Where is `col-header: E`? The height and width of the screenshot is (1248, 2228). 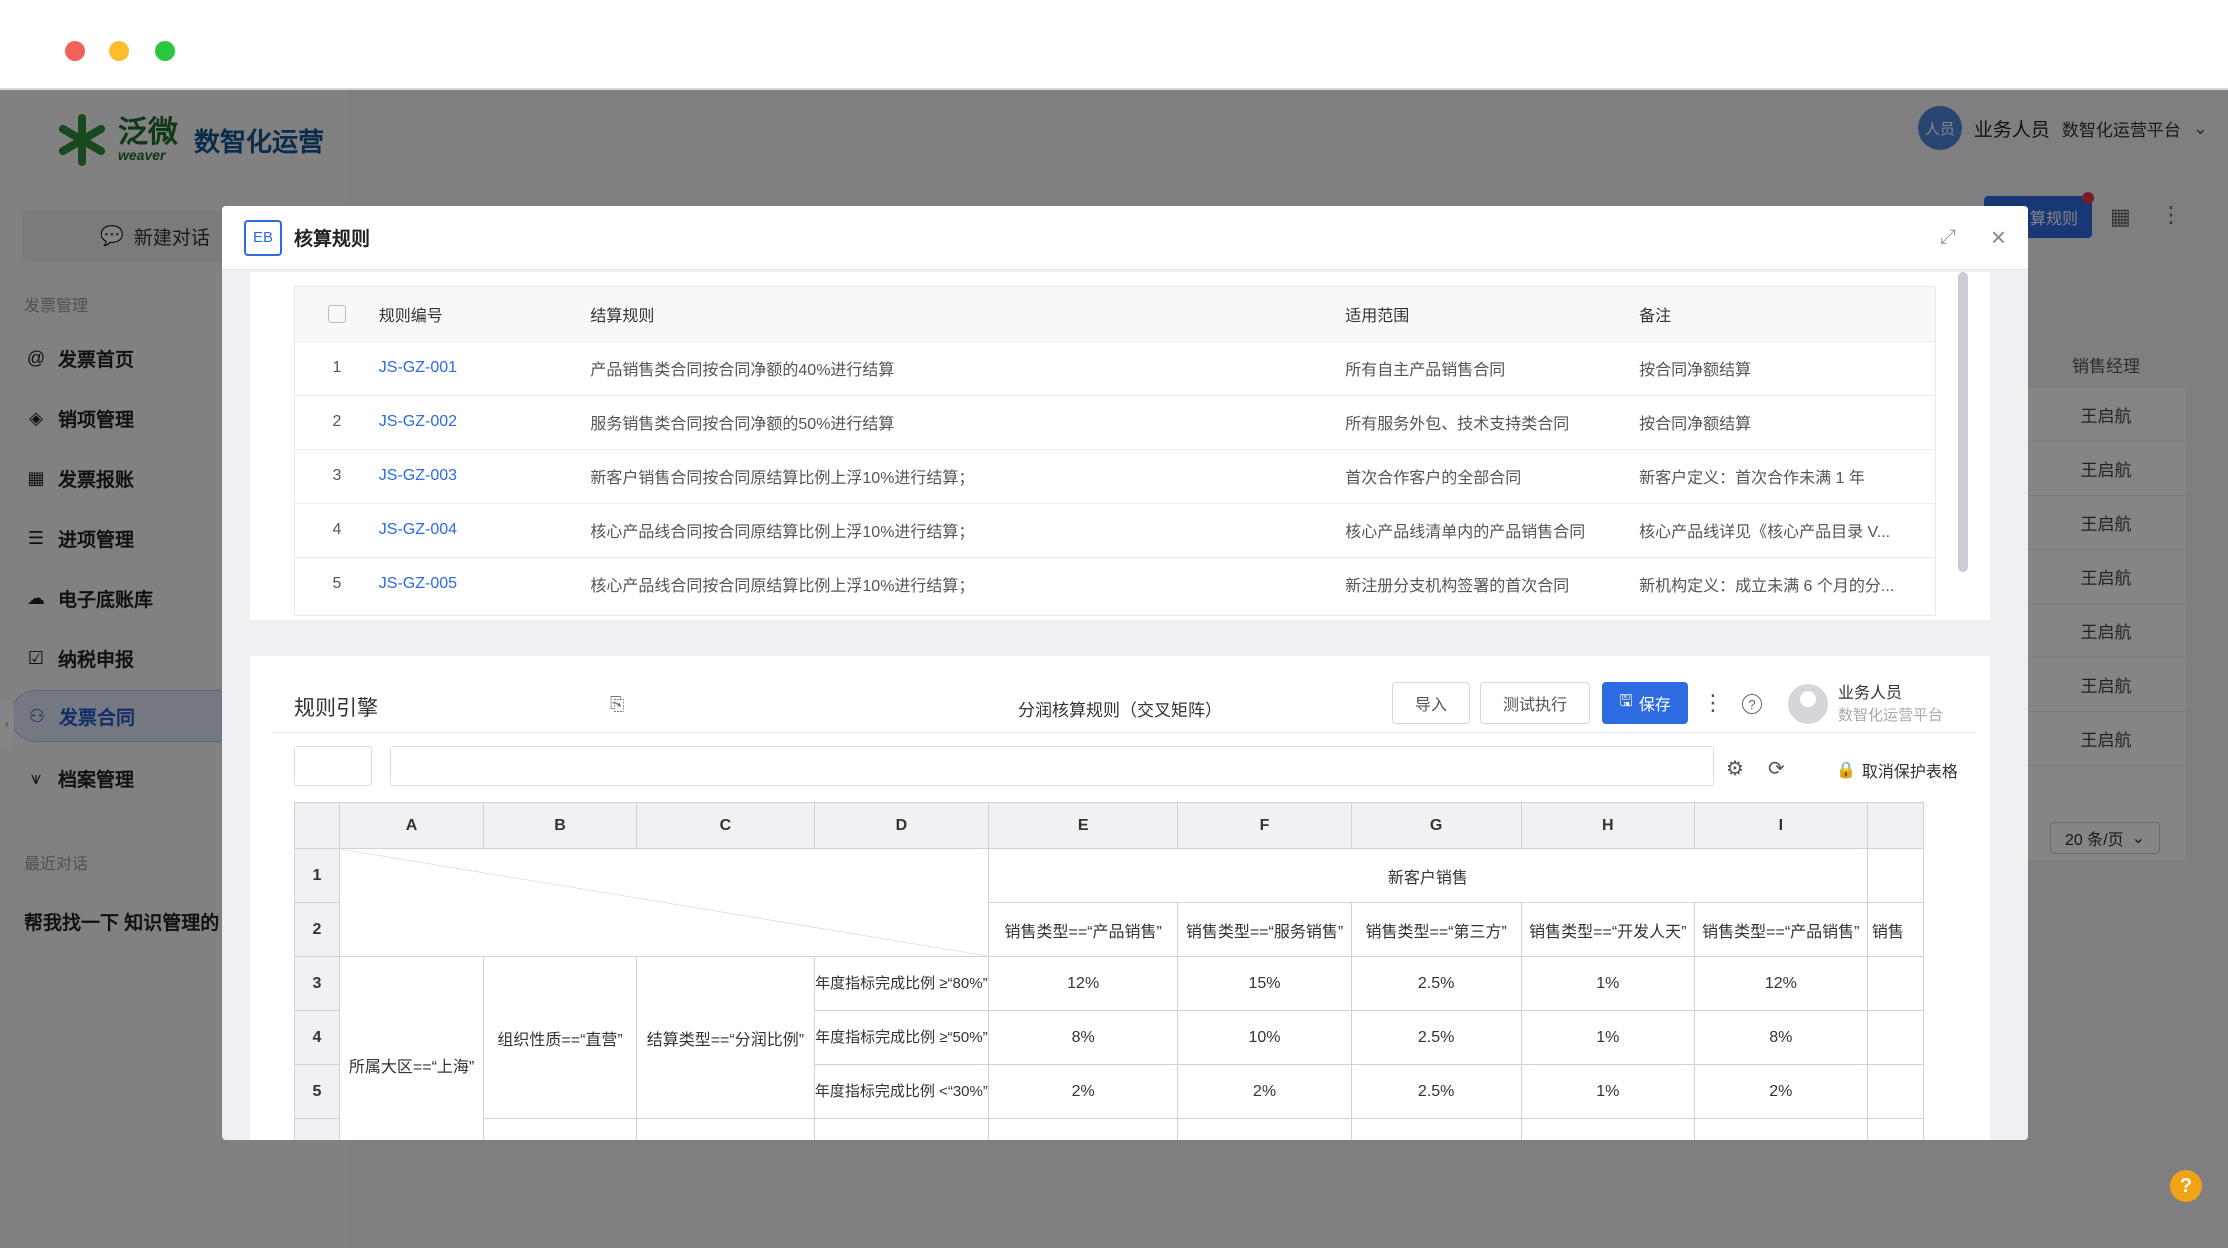
col-header: E is located at coordinates (1083, 825).